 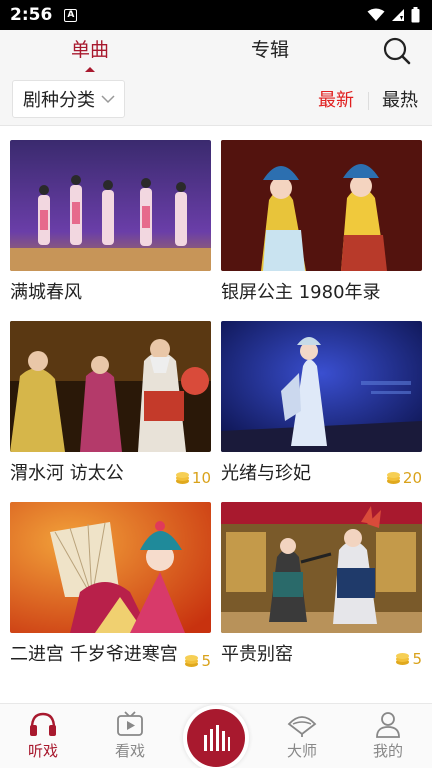 I want to click on bottom-nav: 听戏 看戏 大师 我的, so click(x=216, y=735).